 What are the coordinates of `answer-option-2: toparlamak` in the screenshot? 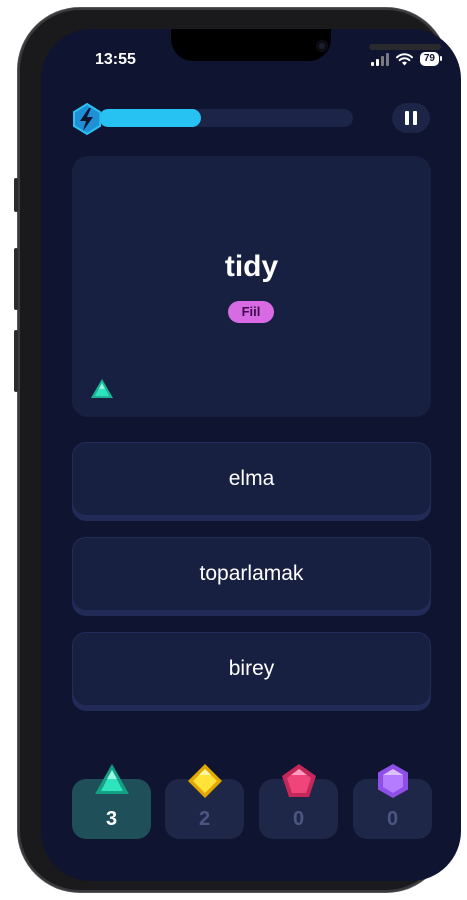 It's located at (251, 574).